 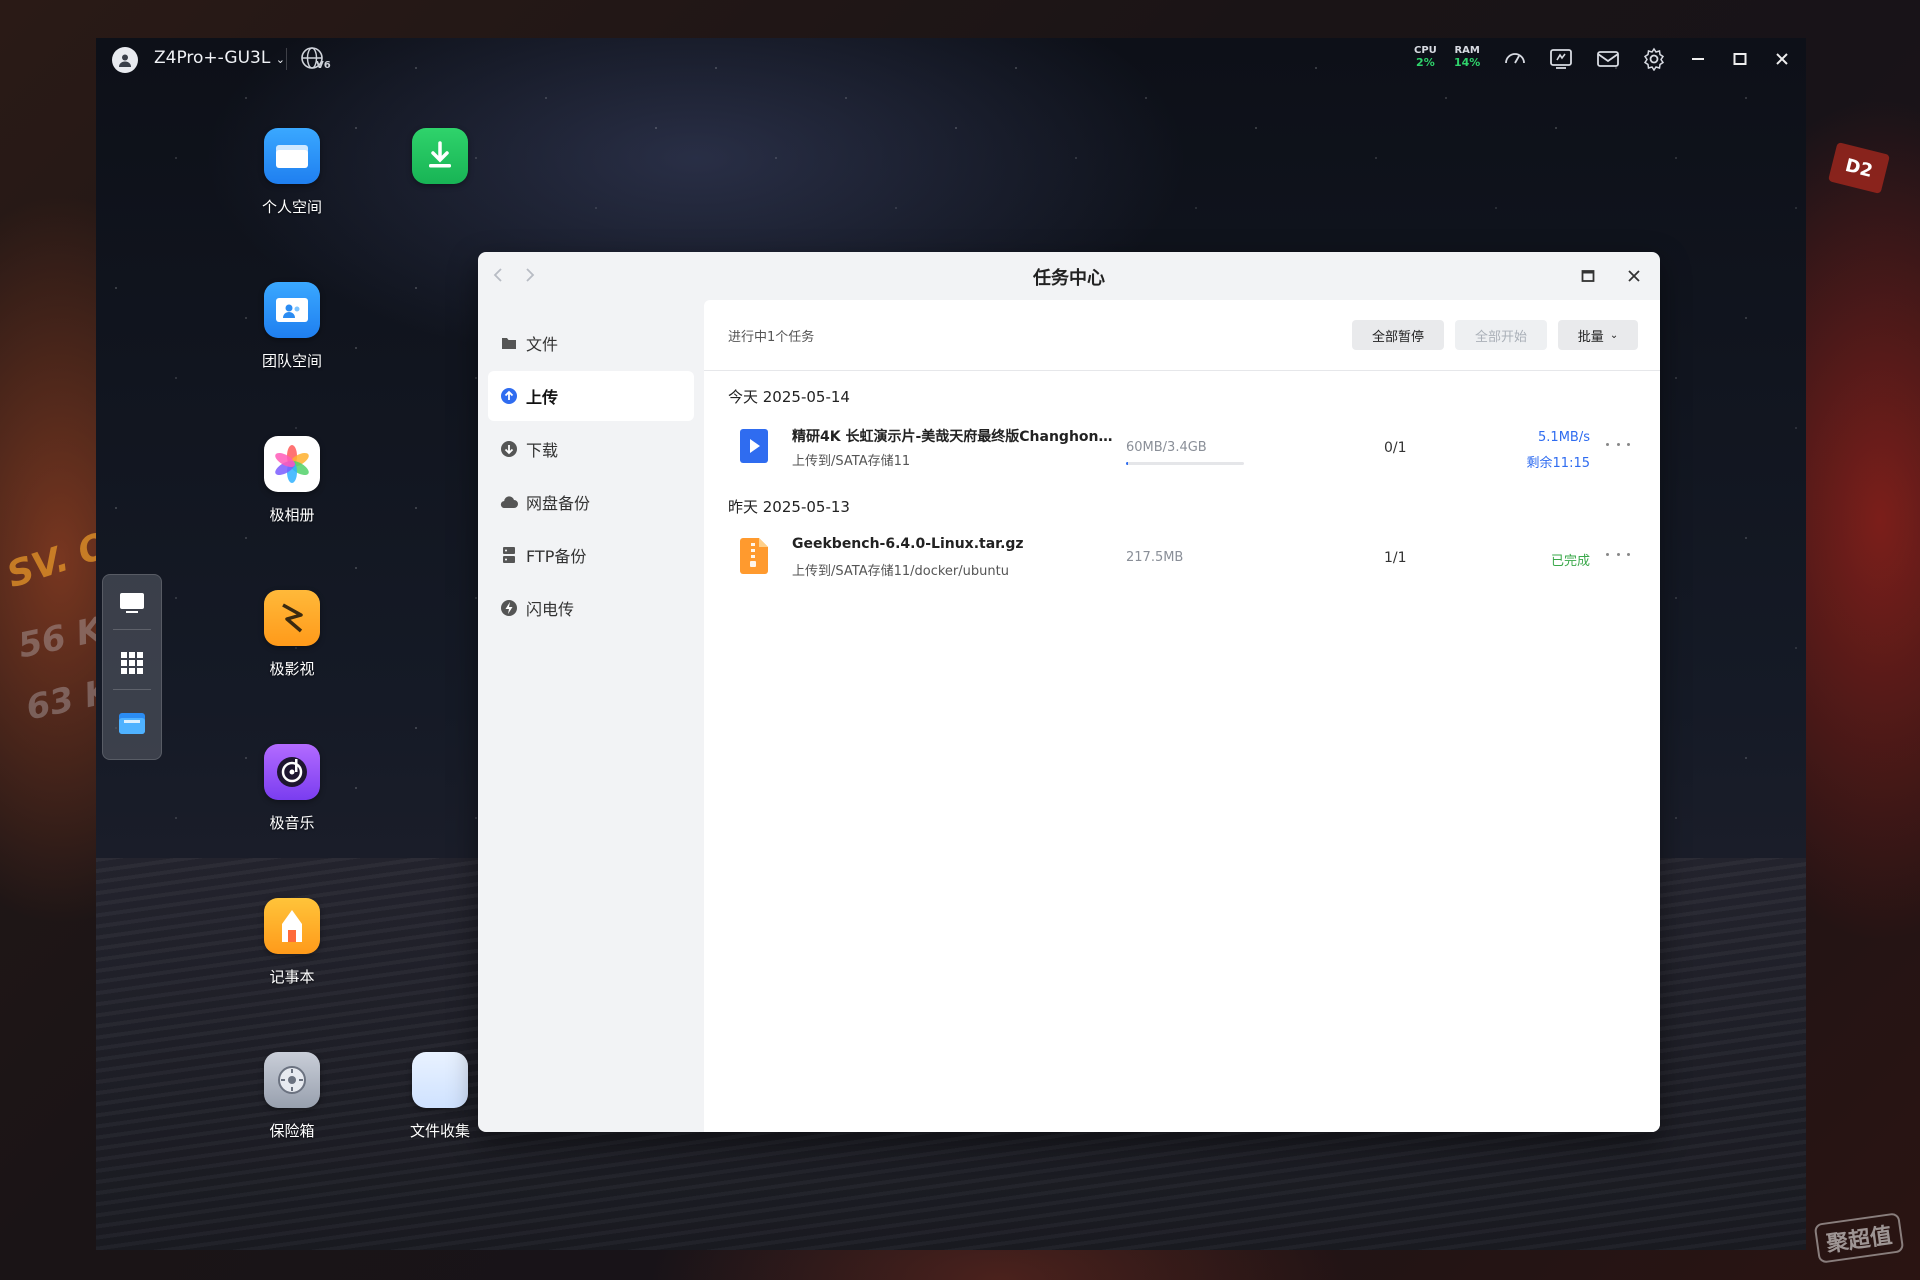 I want to click on ram-value: 14%, so click(x=1467, y=62).